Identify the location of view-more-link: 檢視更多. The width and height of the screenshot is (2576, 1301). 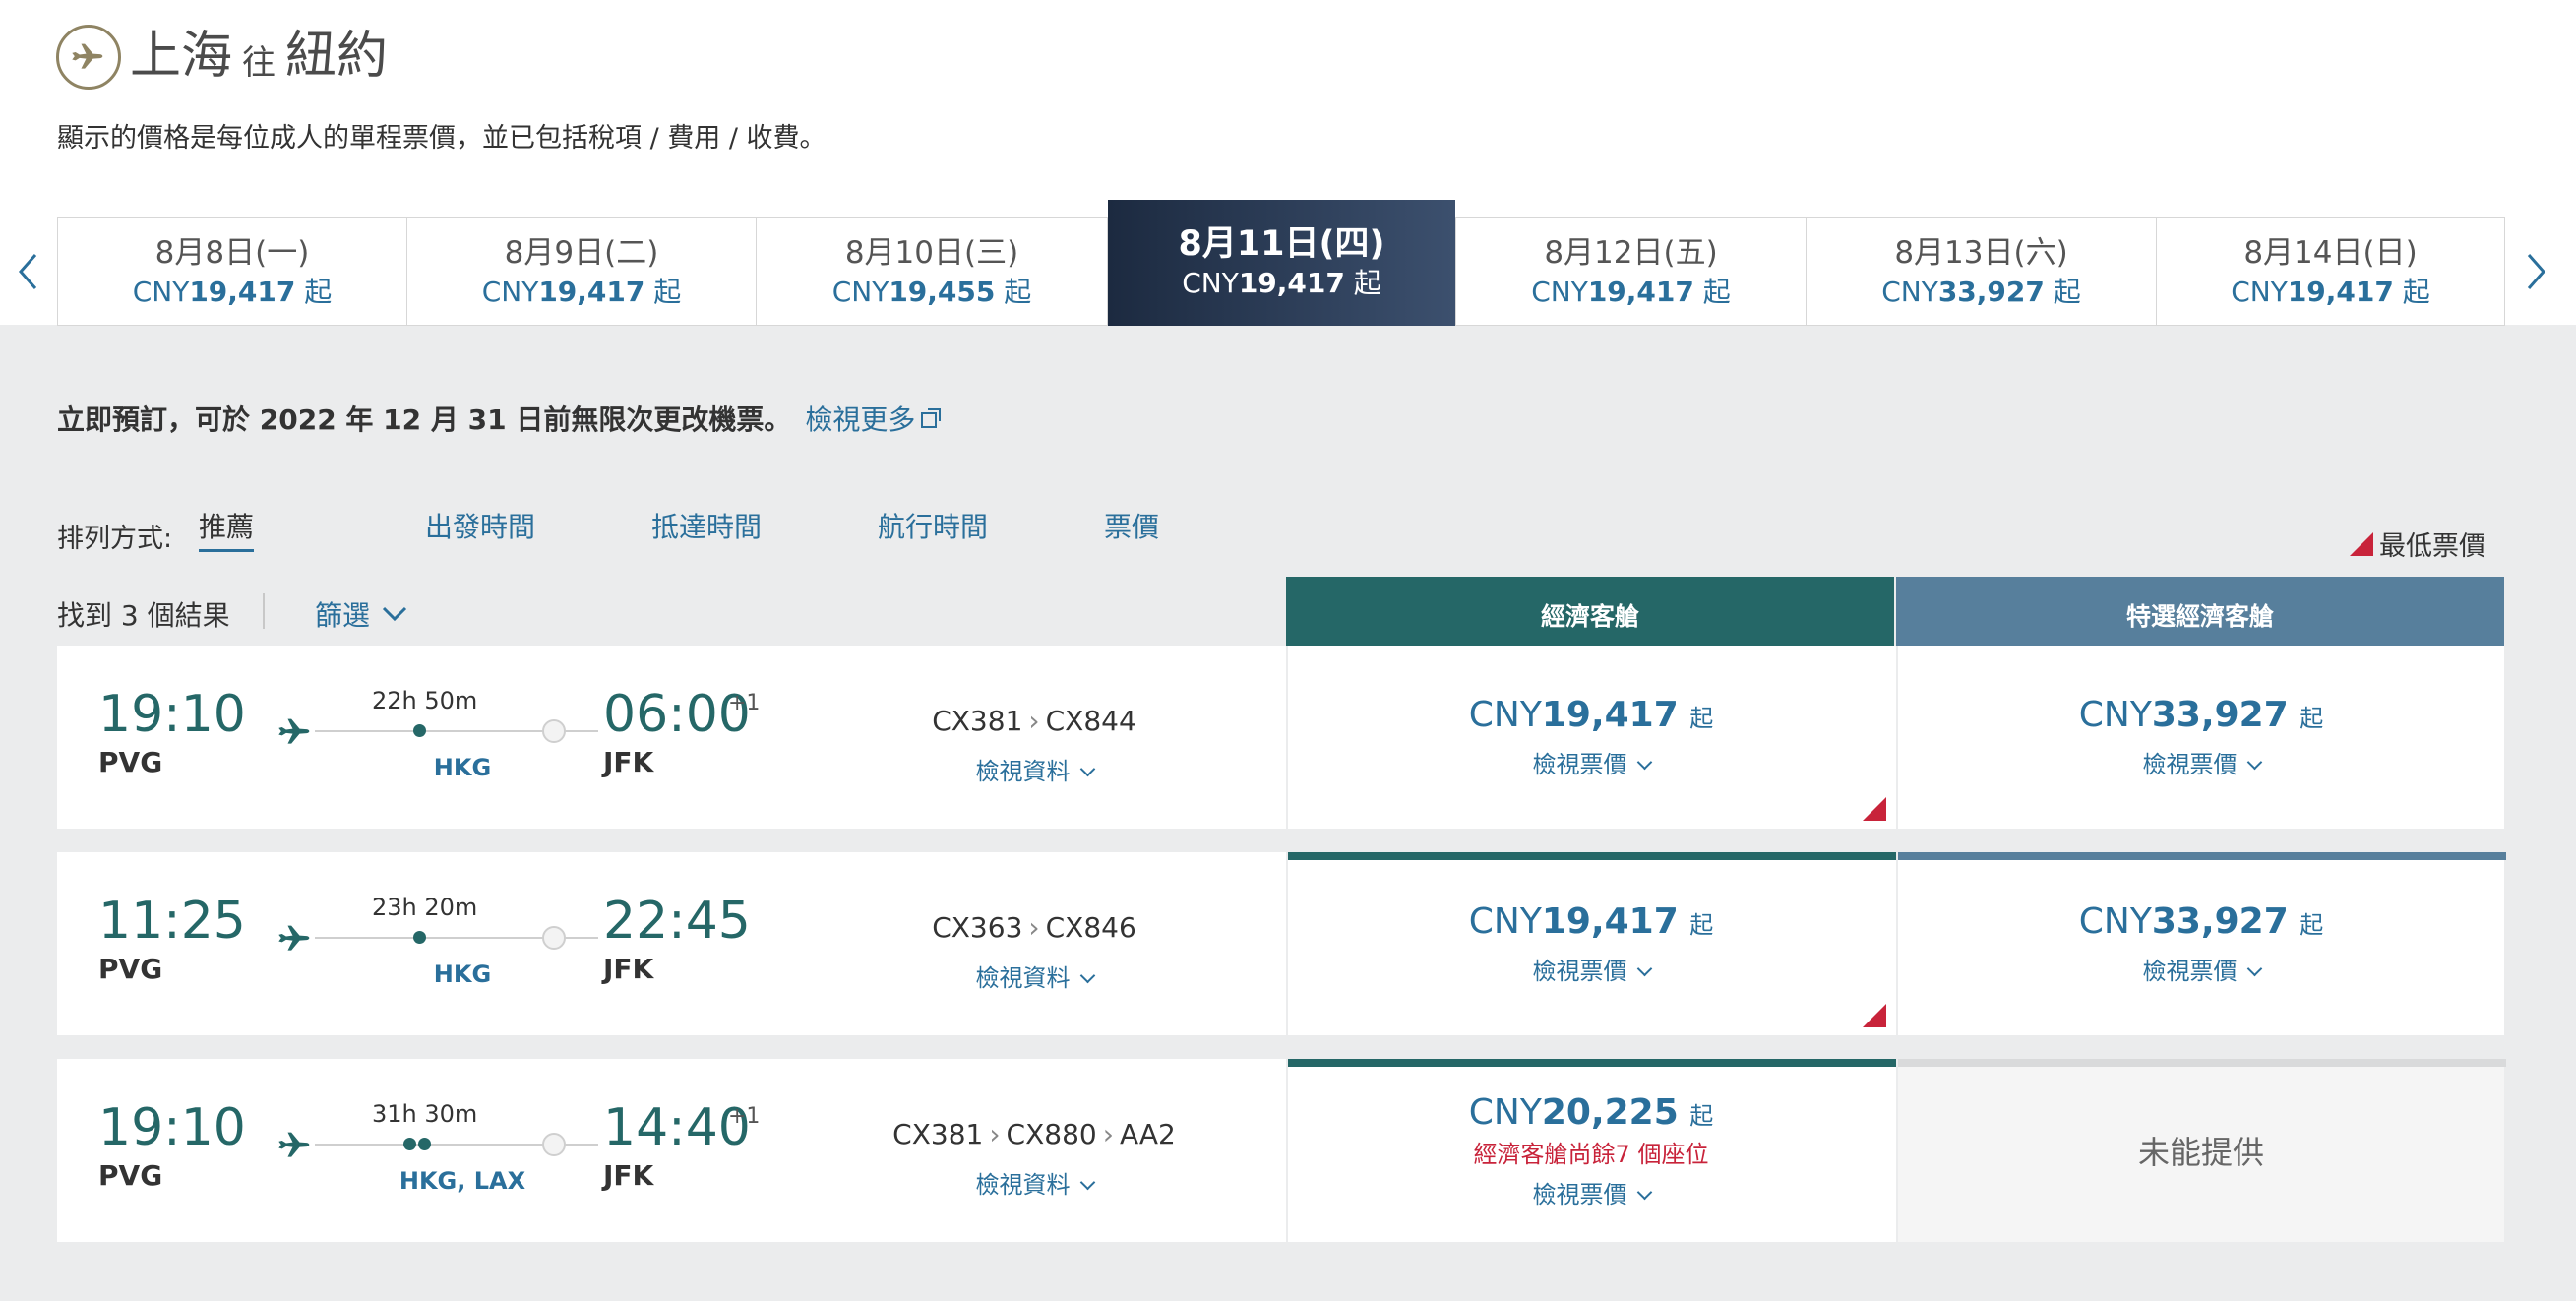
(874, 418).